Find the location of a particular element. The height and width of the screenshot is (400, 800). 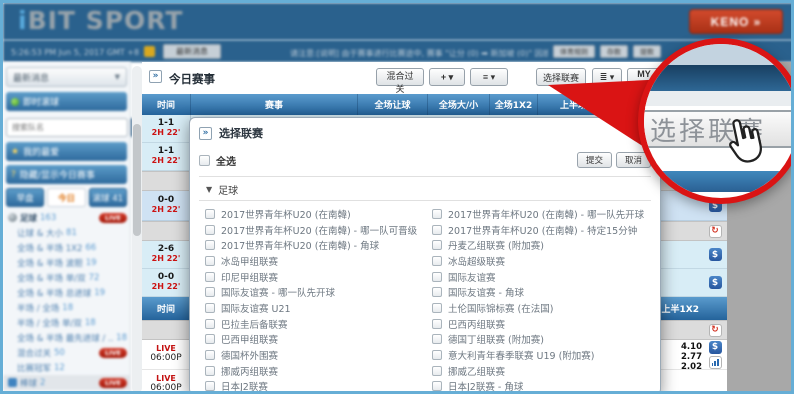

sidebar-sport-item: 全场 & 半场 波胆 19 is located at coordinates (67, 262).